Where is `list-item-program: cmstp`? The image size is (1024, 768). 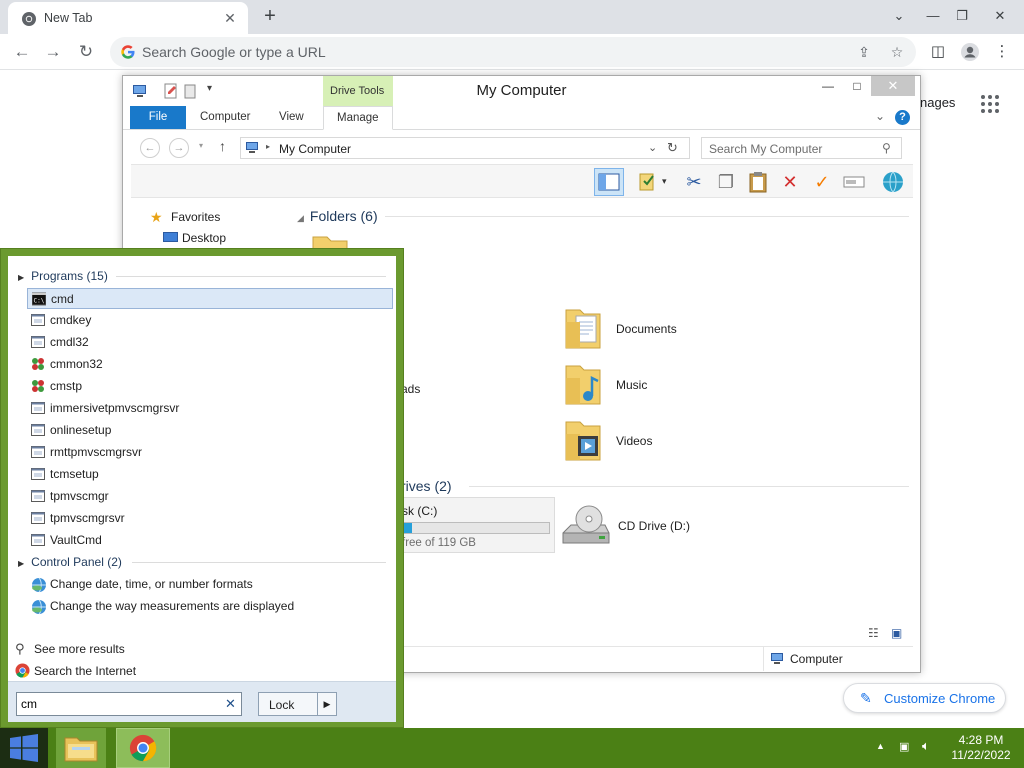 list-item-program: cmstp is located at coordinates (210, 386).